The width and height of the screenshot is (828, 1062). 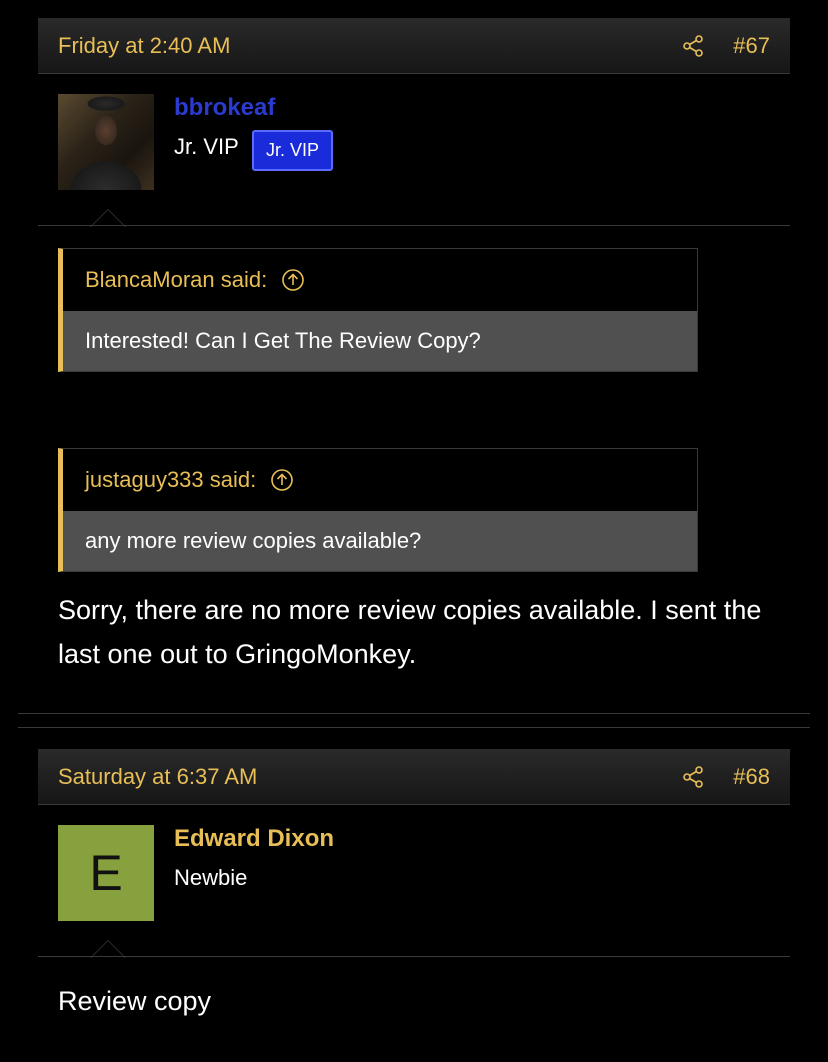 I want to click on user-title: Newbie, so click(x=211, y=877).